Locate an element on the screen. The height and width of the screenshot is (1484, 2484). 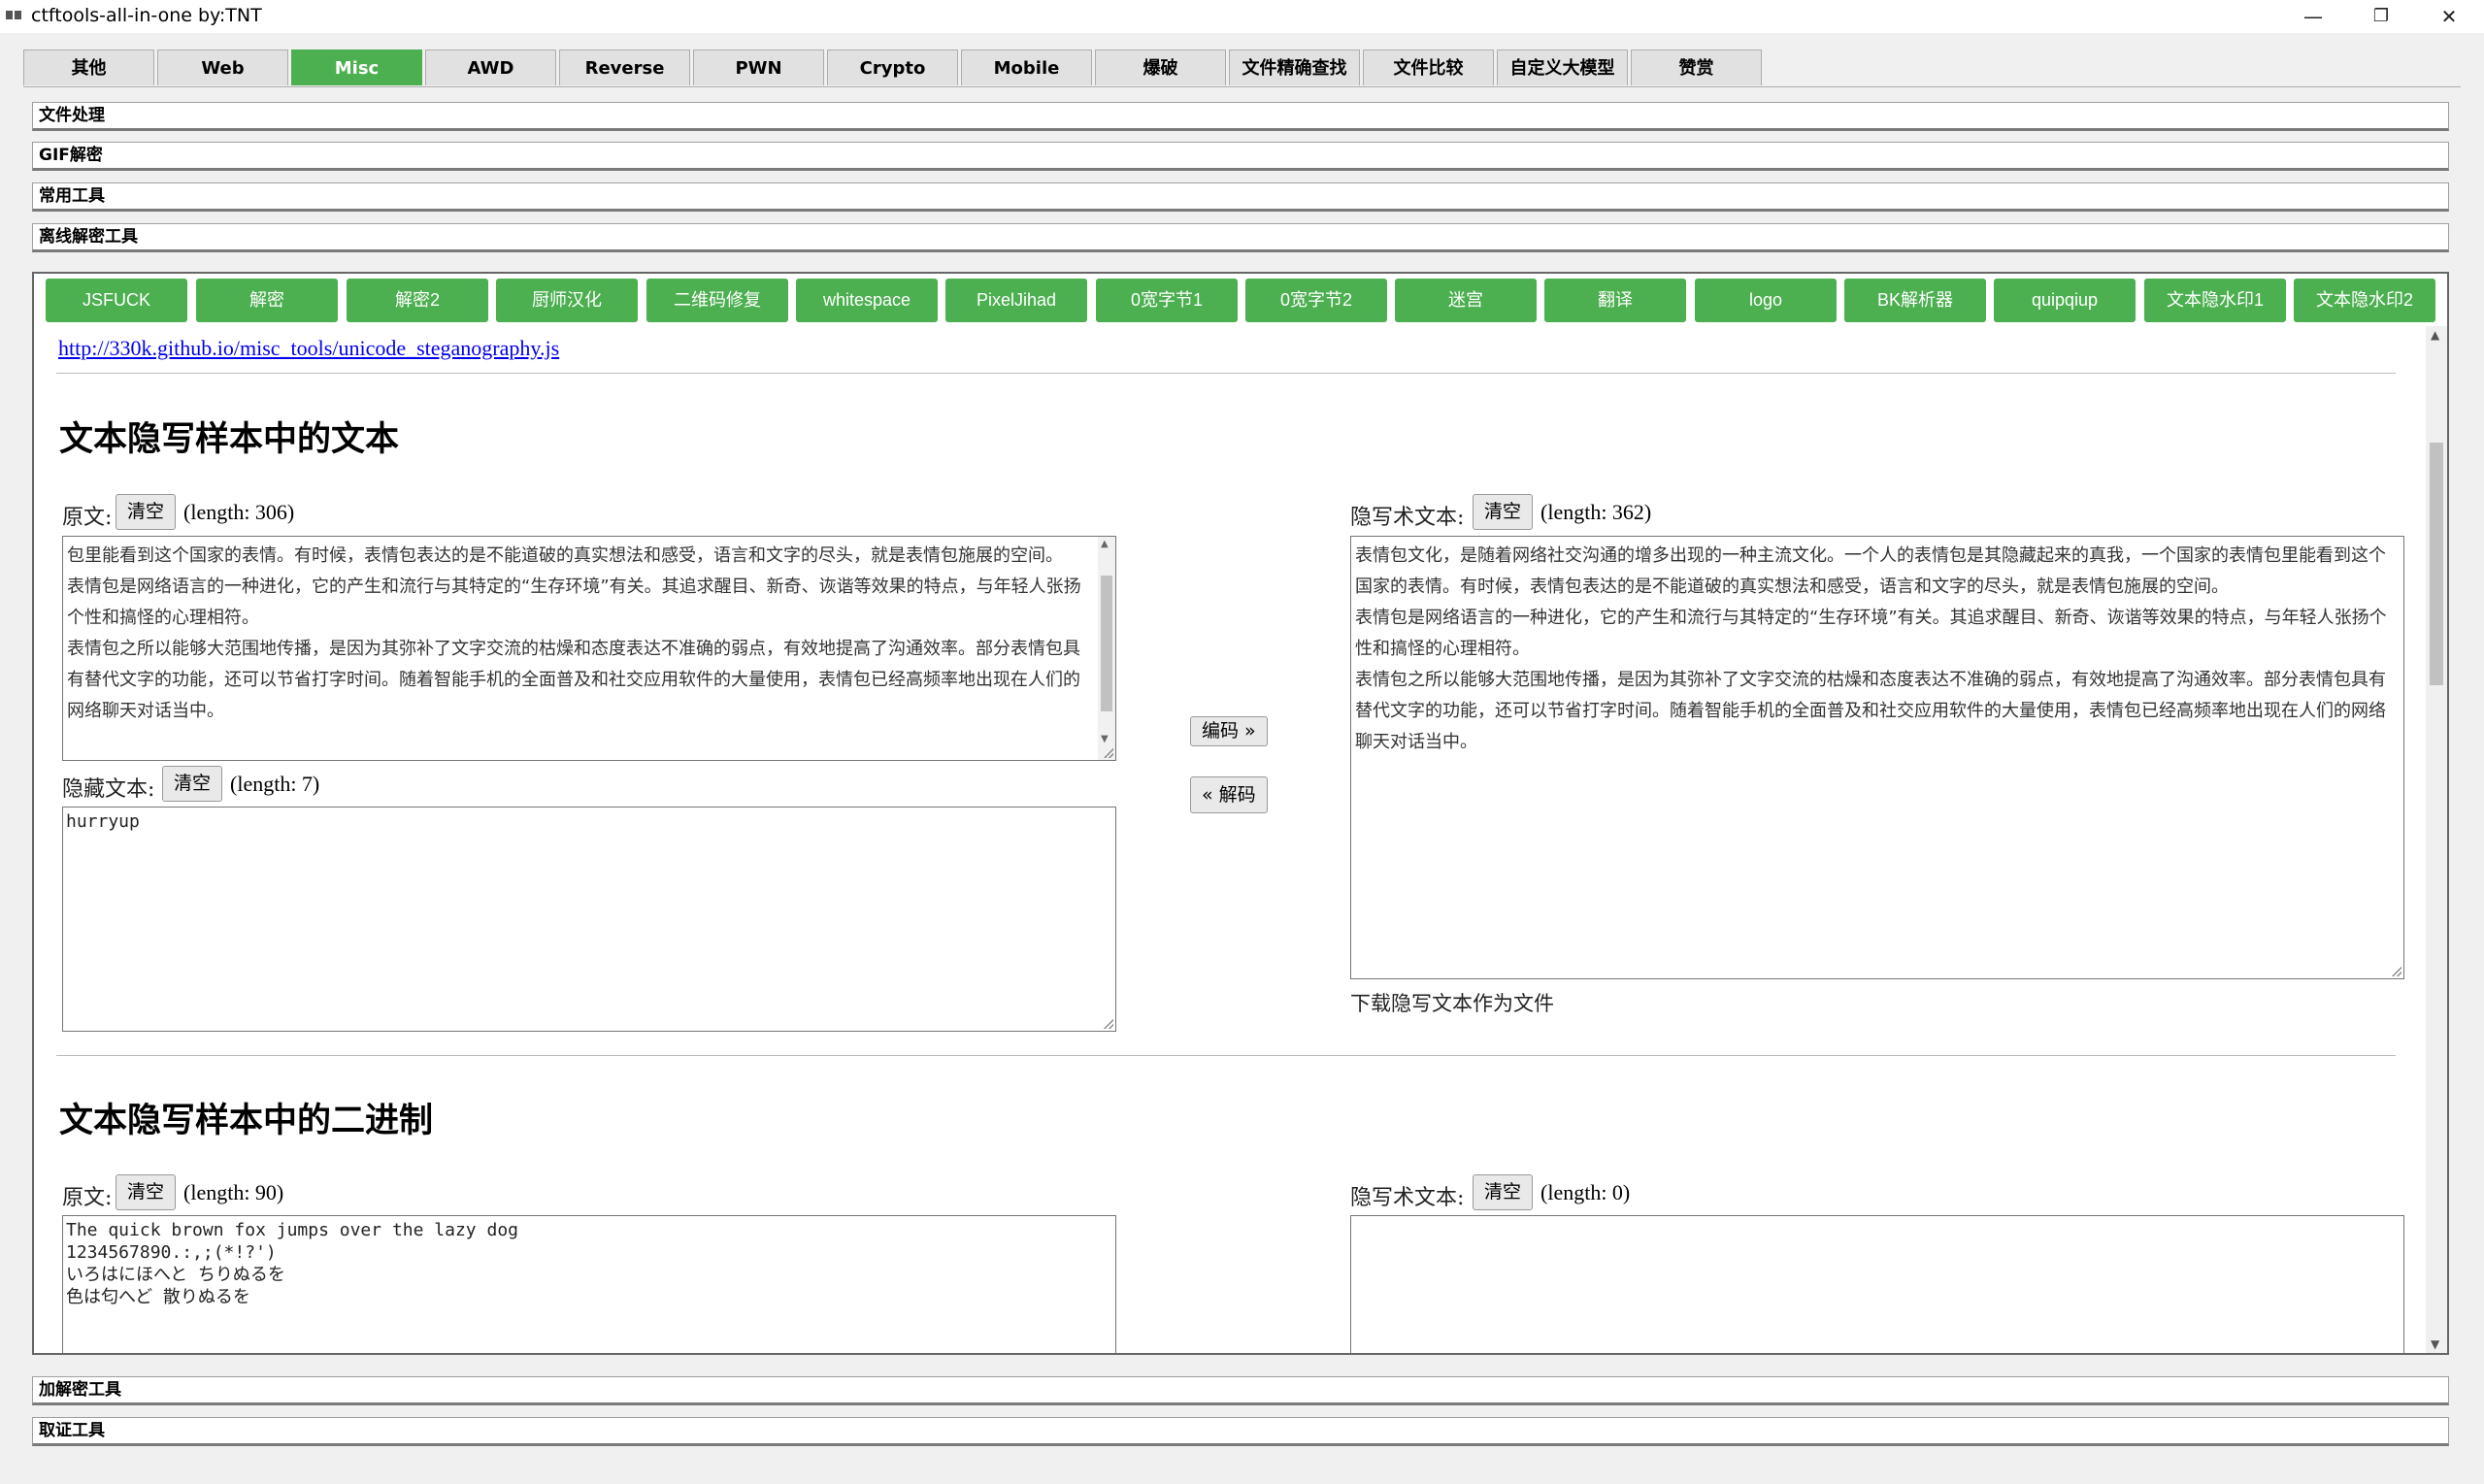
hidden-text: hurryup is located at coordinates (103, 821).